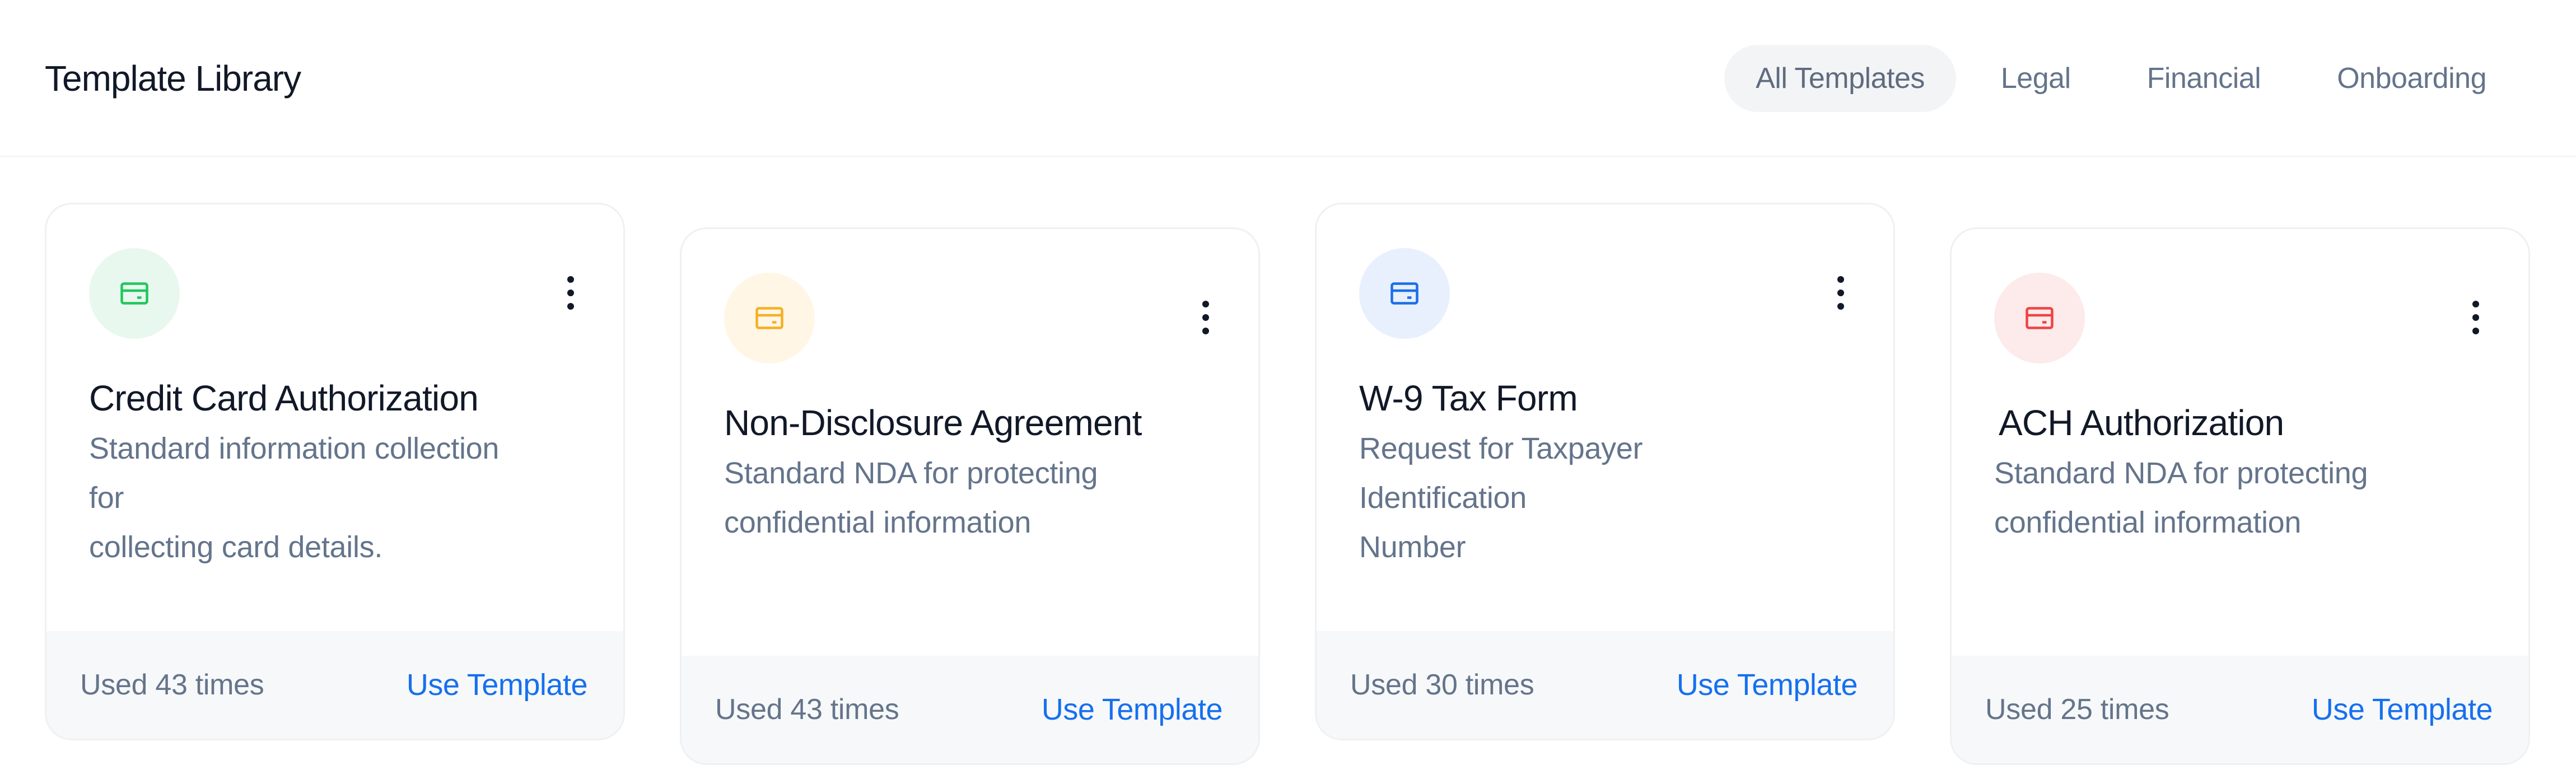 The image size is (2576, 784). I want to click on filter-tabs: All Templates Legal Financial Onboarding, so click(2121, 79).